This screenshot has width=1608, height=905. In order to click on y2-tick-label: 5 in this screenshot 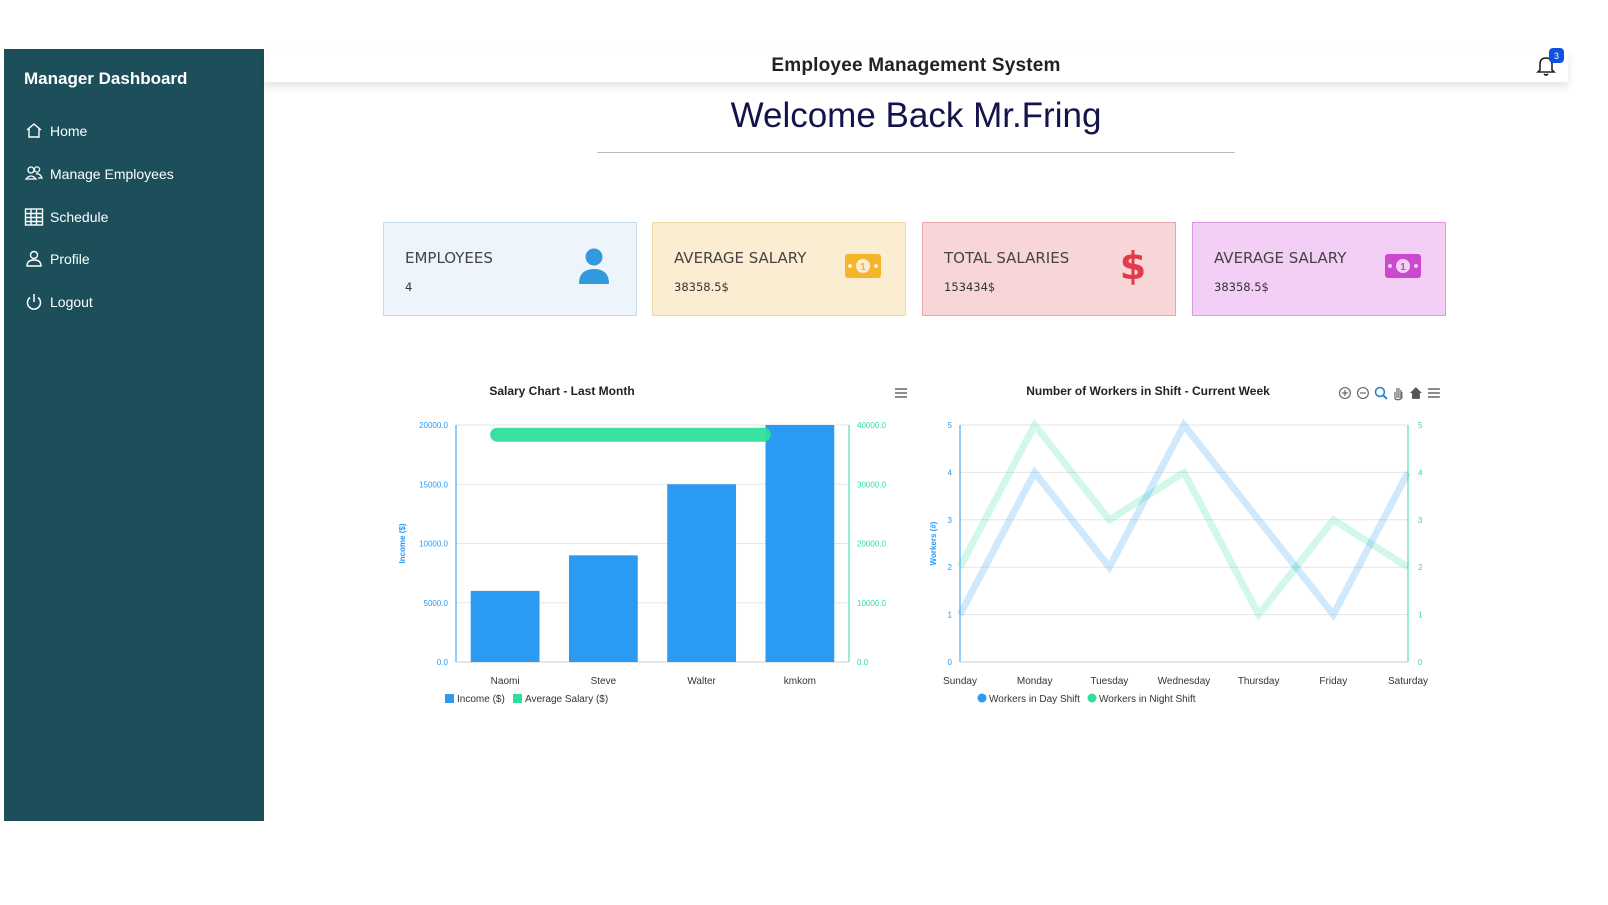, I will do `click(1420, 425)`.